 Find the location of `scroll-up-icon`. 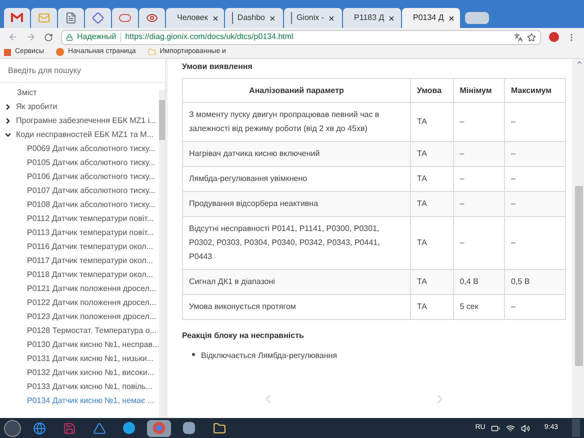

scroll-up-icon is located at coordinates (579, 62).